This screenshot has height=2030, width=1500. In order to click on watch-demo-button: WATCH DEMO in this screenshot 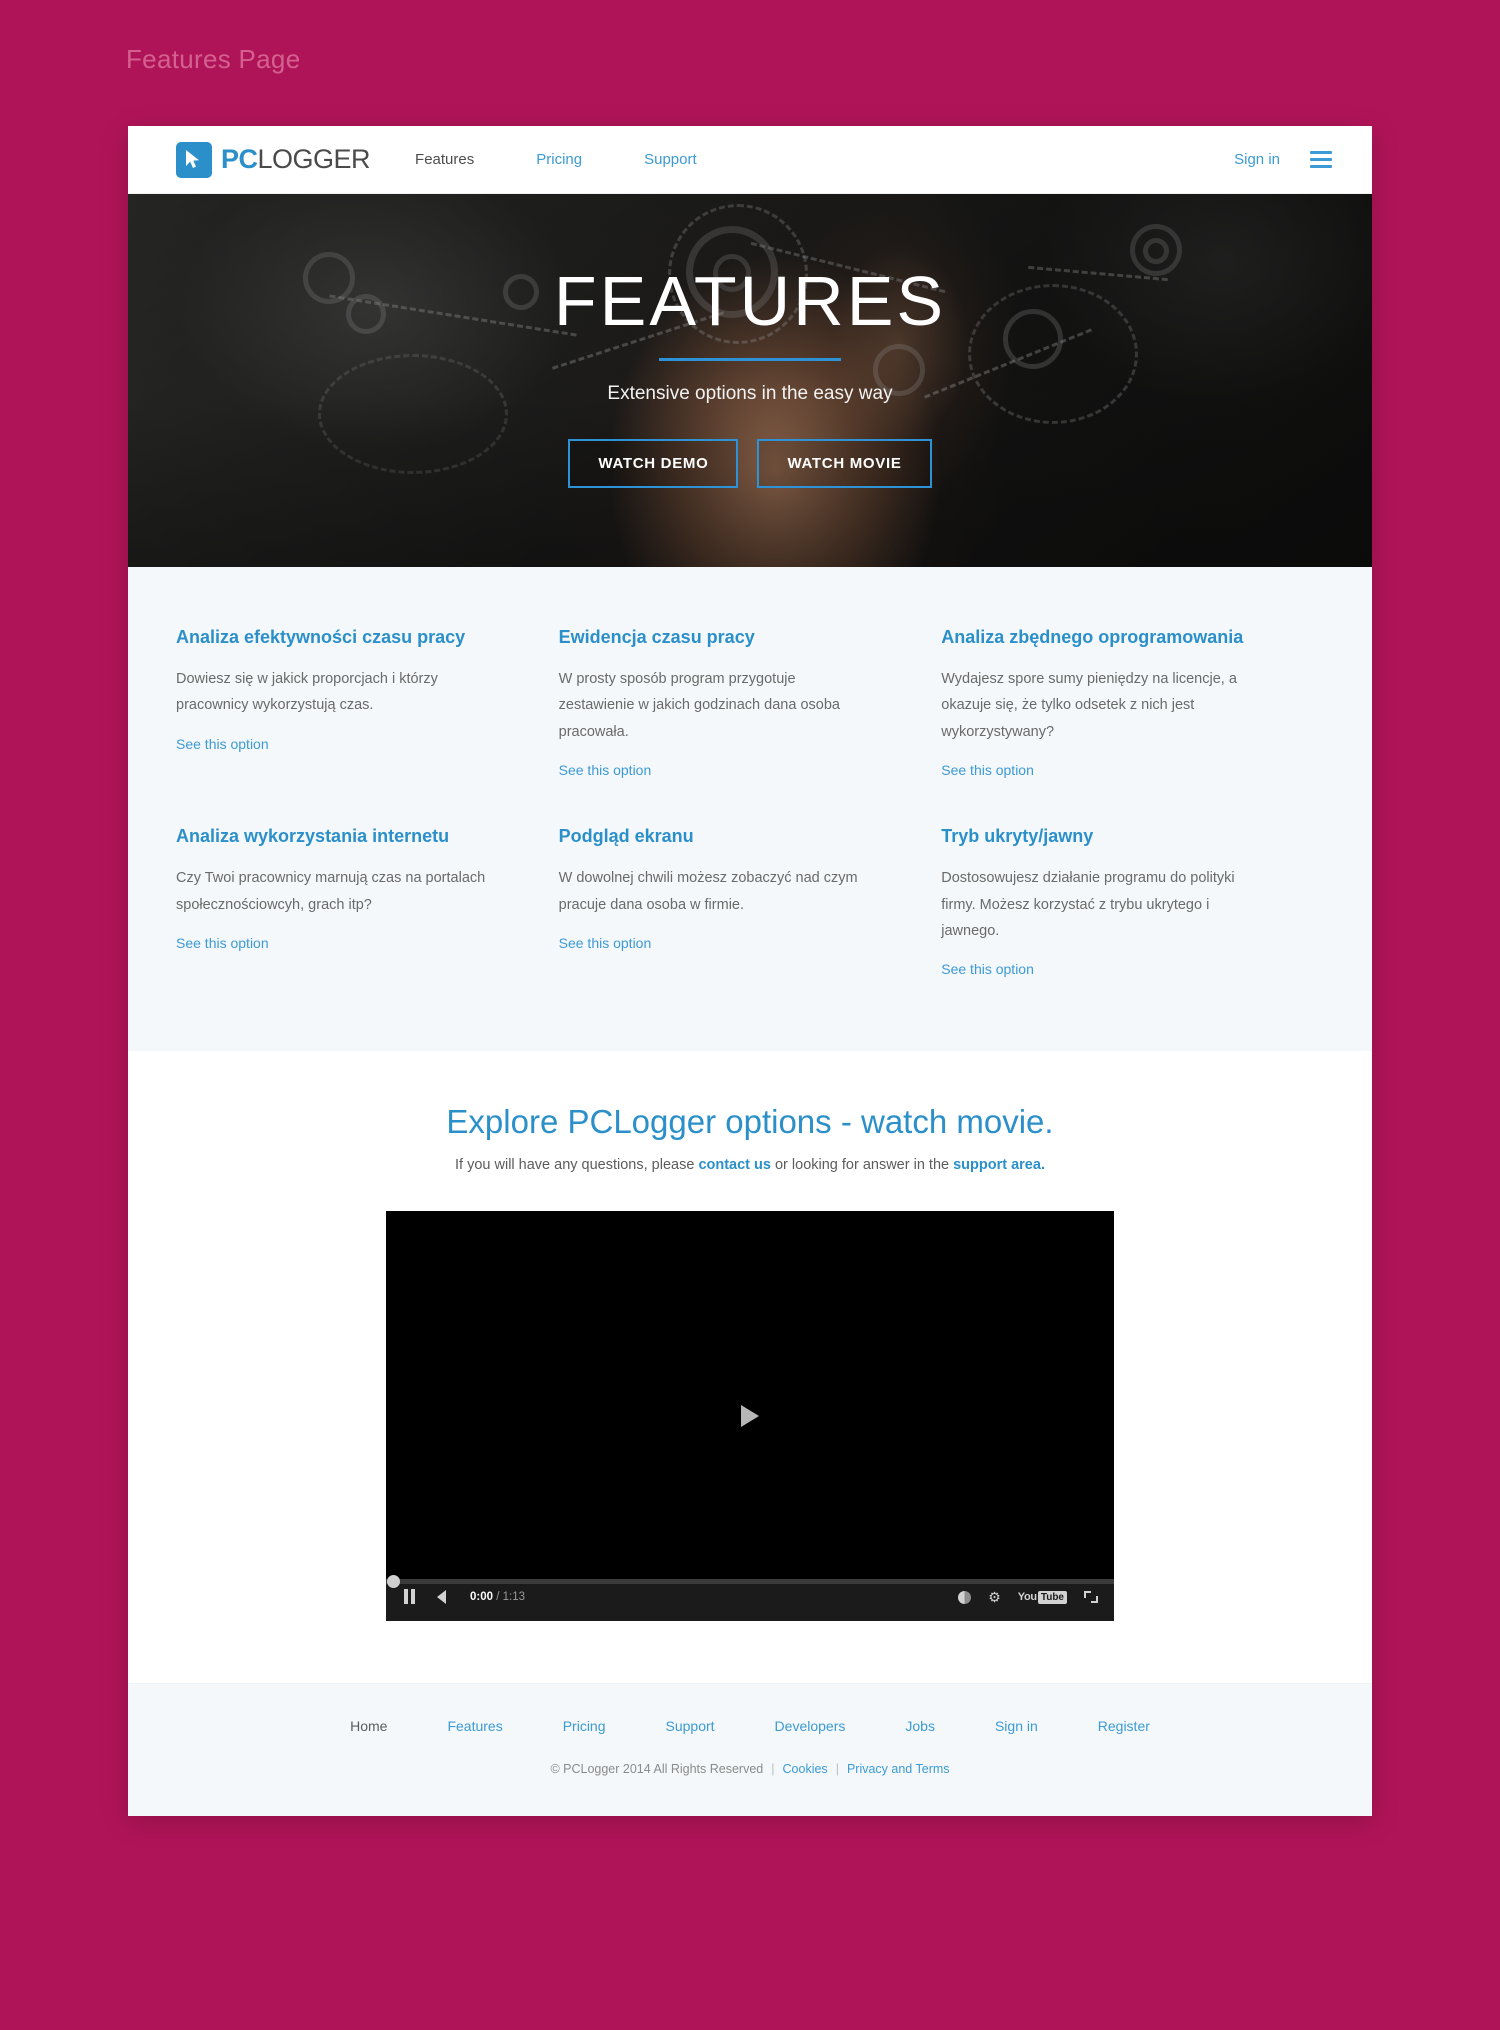, I will do `click(653, 463)`.